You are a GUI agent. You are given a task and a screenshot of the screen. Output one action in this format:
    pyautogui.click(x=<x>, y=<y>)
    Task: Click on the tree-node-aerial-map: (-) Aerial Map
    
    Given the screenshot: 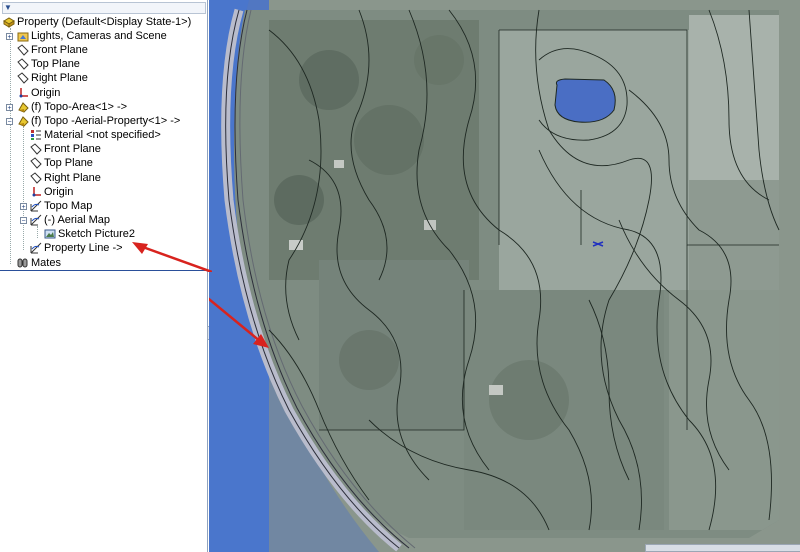 What is the action you would take?
    pyautogui.click(x=70, y=220)
    